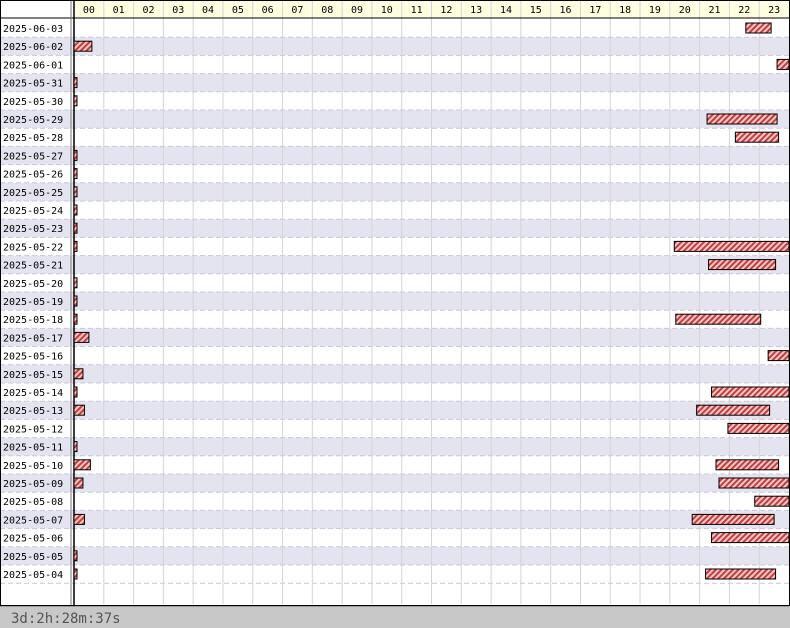 This screenshot has width=790, height=628. What do you see at coordinates (89, 10) in the screenshot?
I see `x-tick-label: 00` at bounding box center [89, 10].